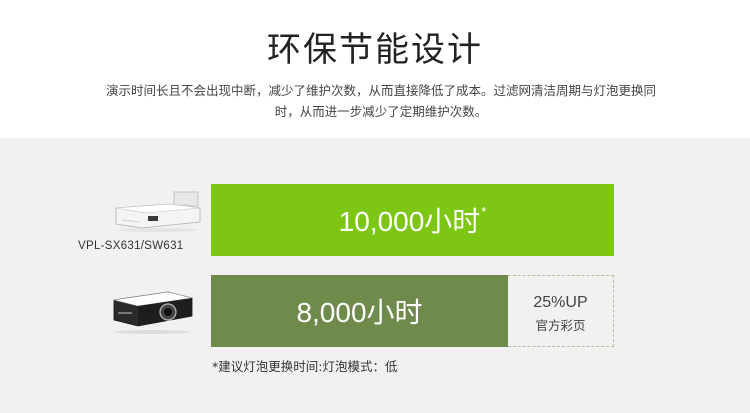 This screenshot has height=413, width=750. What do you see at coordinates (153, 312) in the screenshot?
I see `projector-image` at bounding box center [153, 312].